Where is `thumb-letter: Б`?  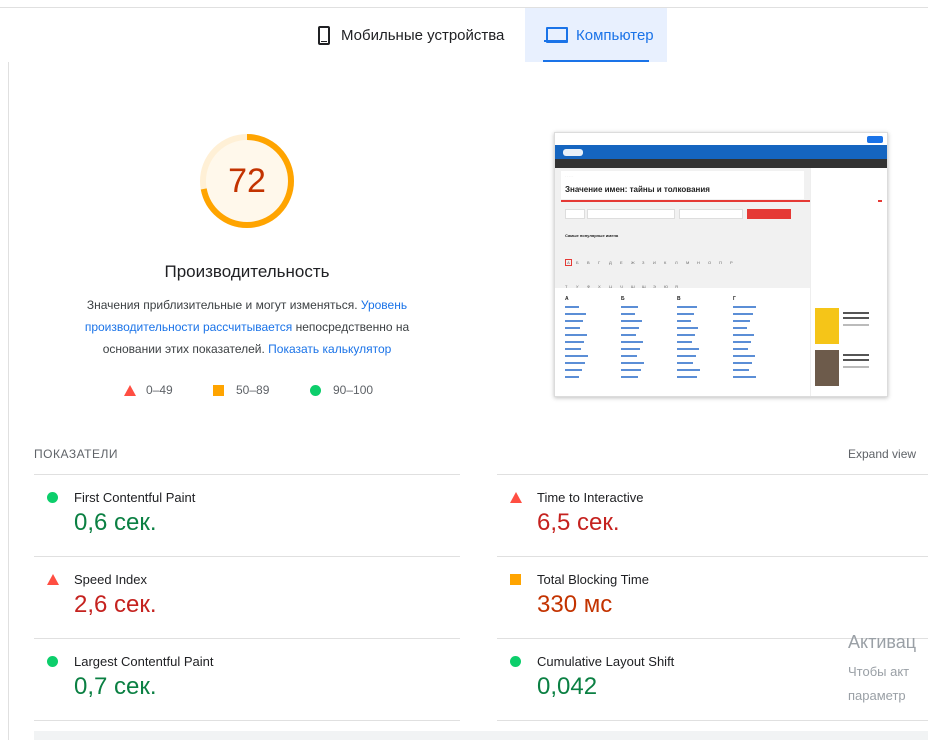
thumb-letter: Б is located at coordinates (577, 262).